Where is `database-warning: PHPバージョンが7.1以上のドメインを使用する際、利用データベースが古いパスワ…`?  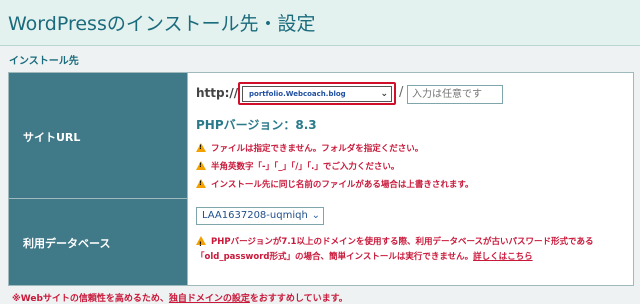 database-warning: PHPバージョンが7.1以上のドメインを使用する際、利用データベースが古いパスワ… is located at coordinates (416, 250).